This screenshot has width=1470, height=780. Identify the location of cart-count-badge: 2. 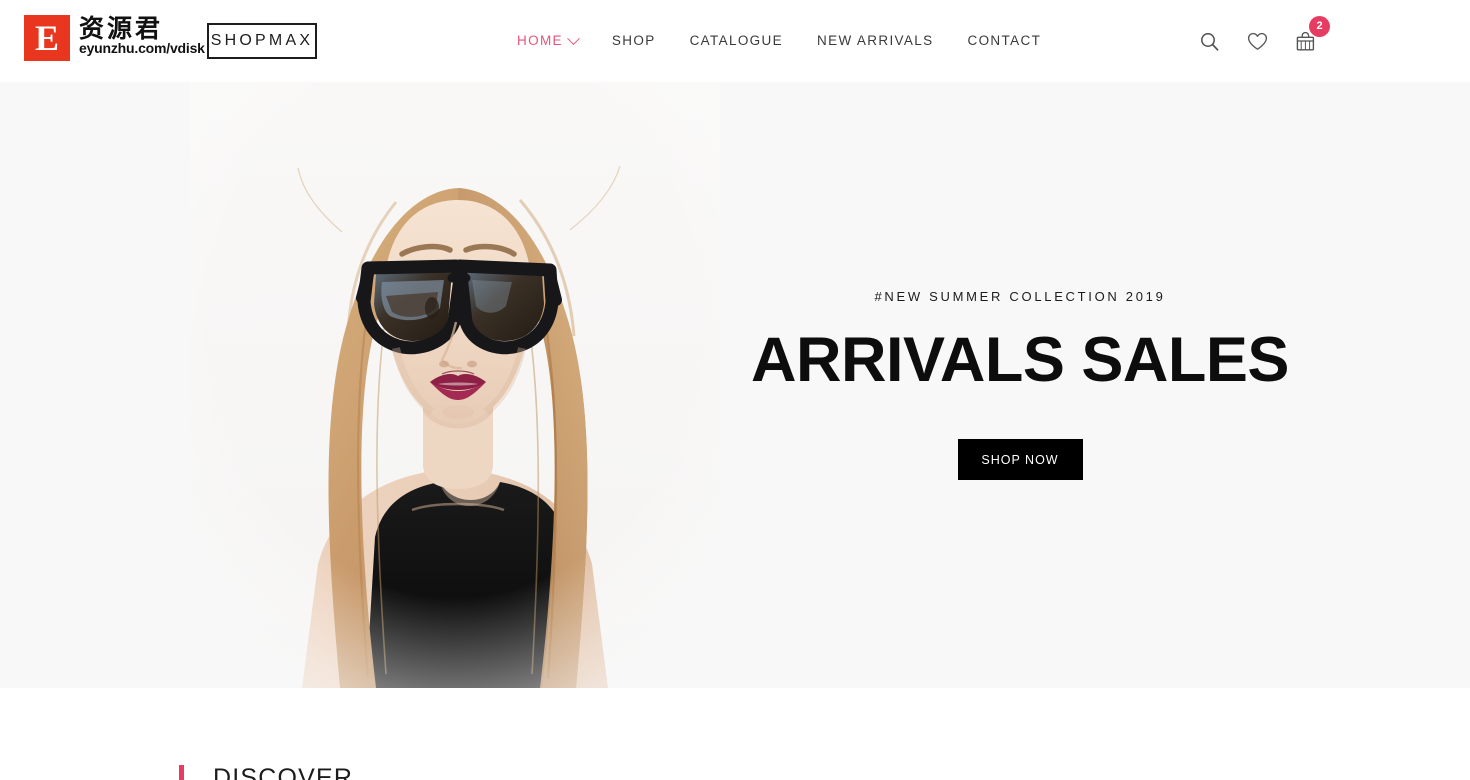
(1319, 26).